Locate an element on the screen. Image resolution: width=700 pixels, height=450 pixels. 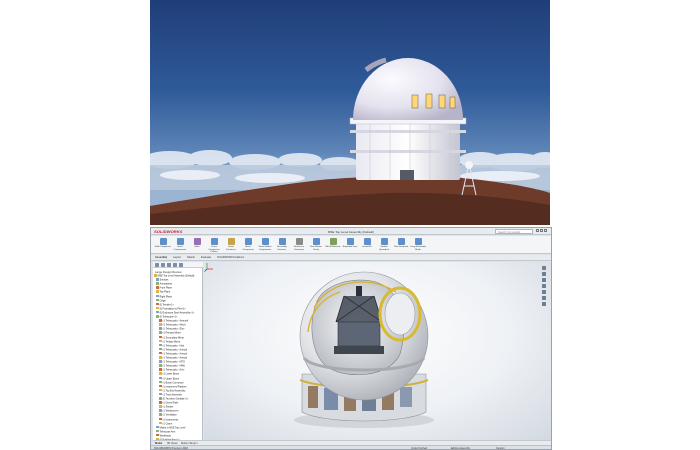
assembly-features-icon is located at coordinates (282, 241).